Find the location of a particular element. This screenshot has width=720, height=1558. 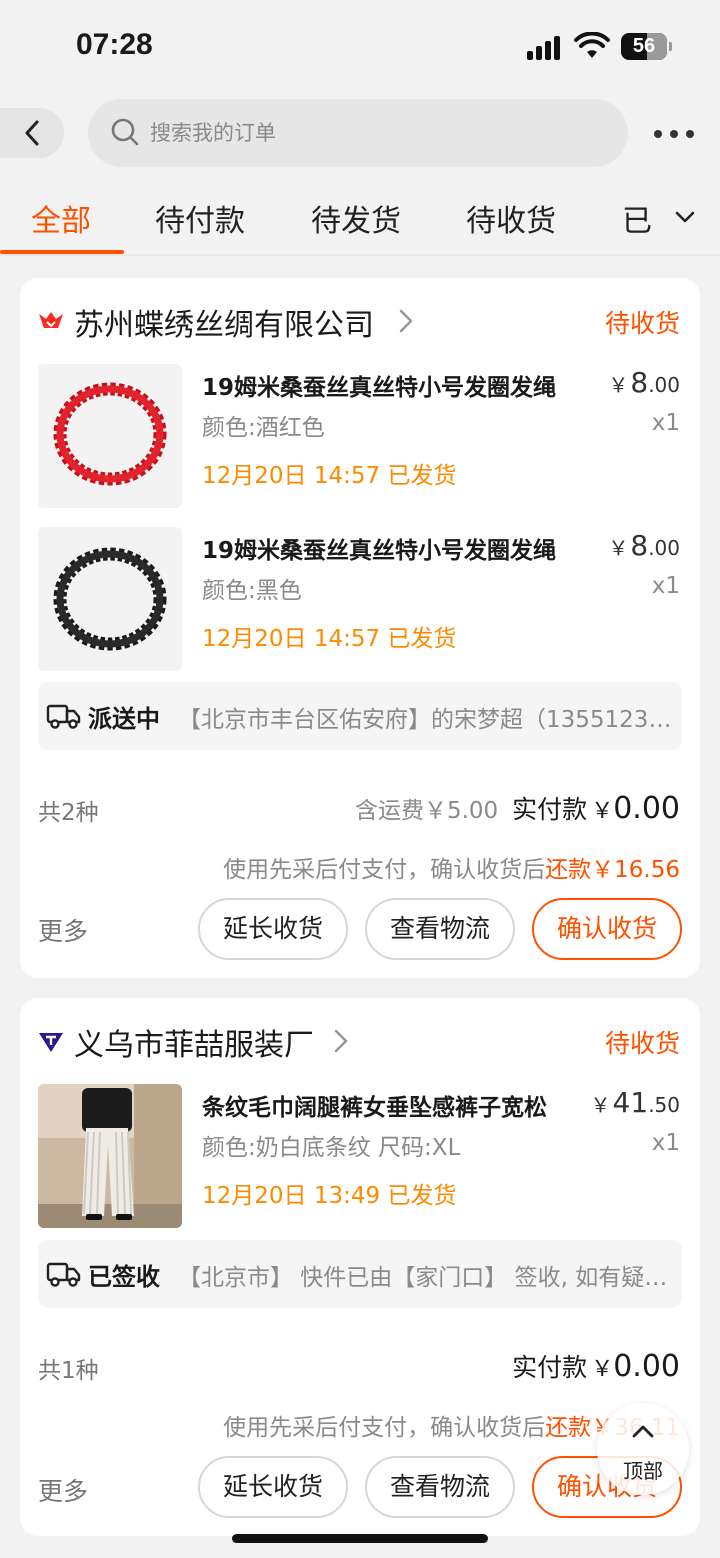

product-price: ￥41.50 is located at coordinates (635, 1102).